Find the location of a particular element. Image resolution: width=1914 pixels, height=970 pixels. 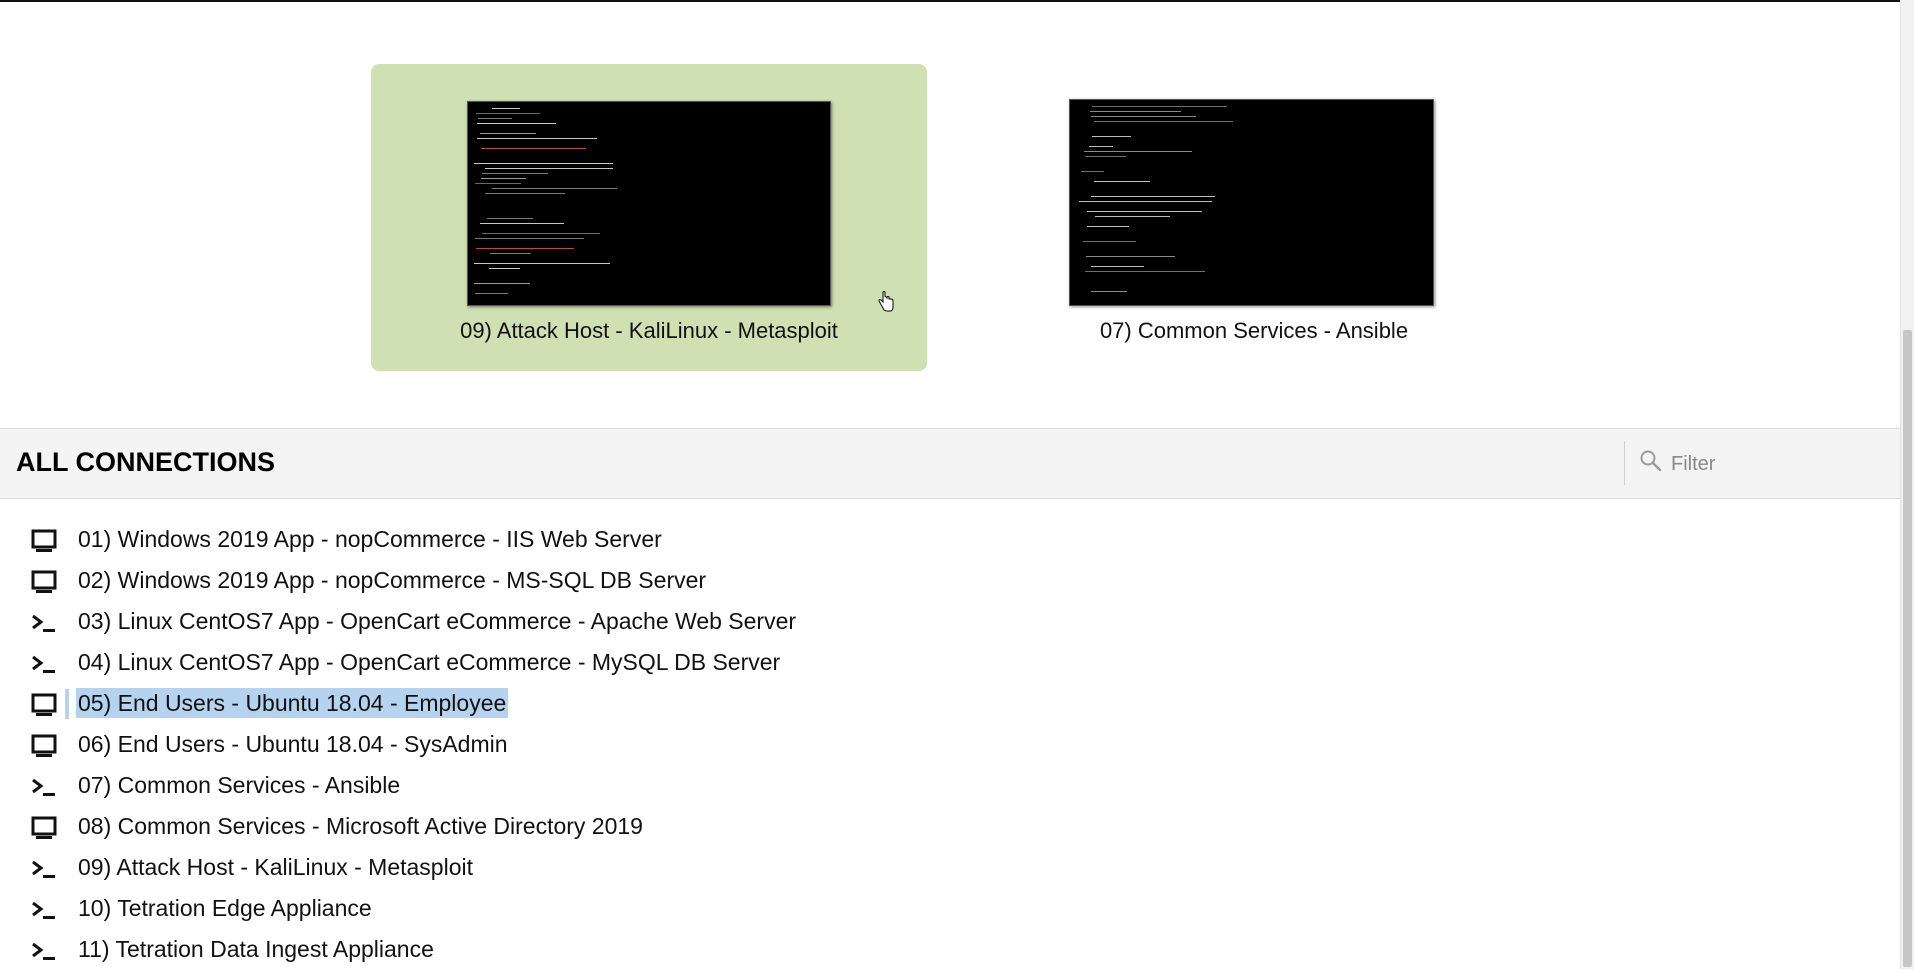

connection-row: 09) Attack Host - KaliLinux - Metasploit is located at coordinates (450, 868).